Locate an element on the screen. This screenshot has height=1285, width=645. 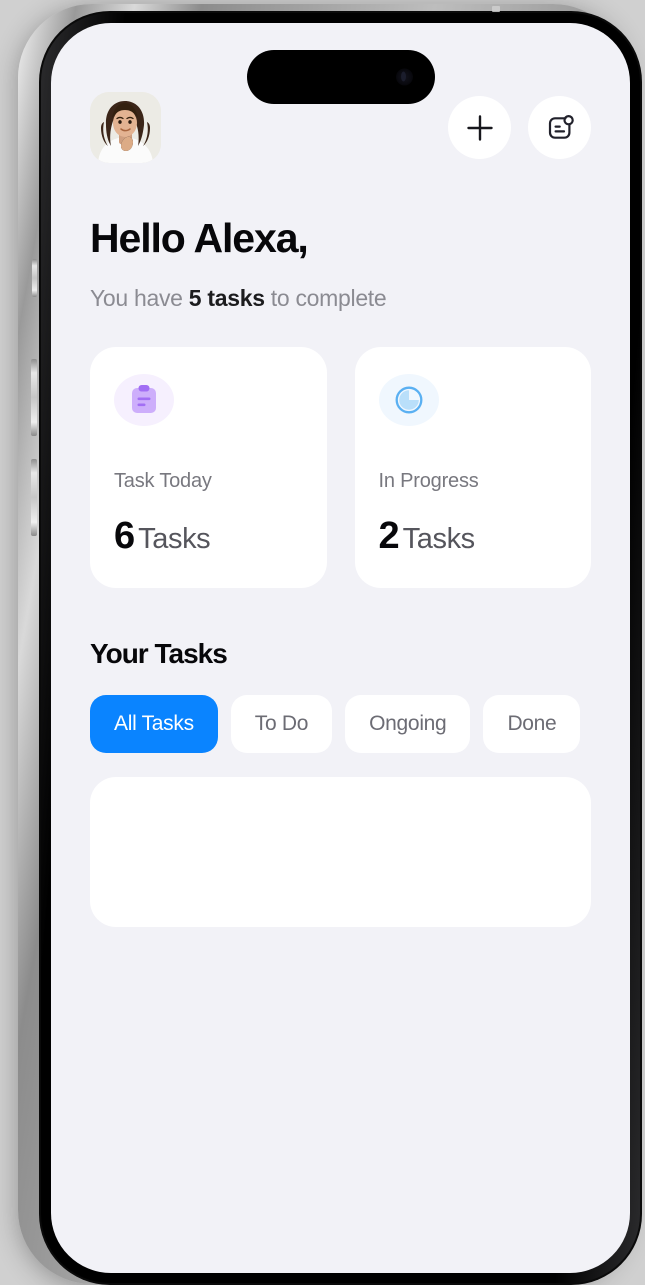
task-summary-text: You have 5 tasks to complete is located at coordinates (340, 298).